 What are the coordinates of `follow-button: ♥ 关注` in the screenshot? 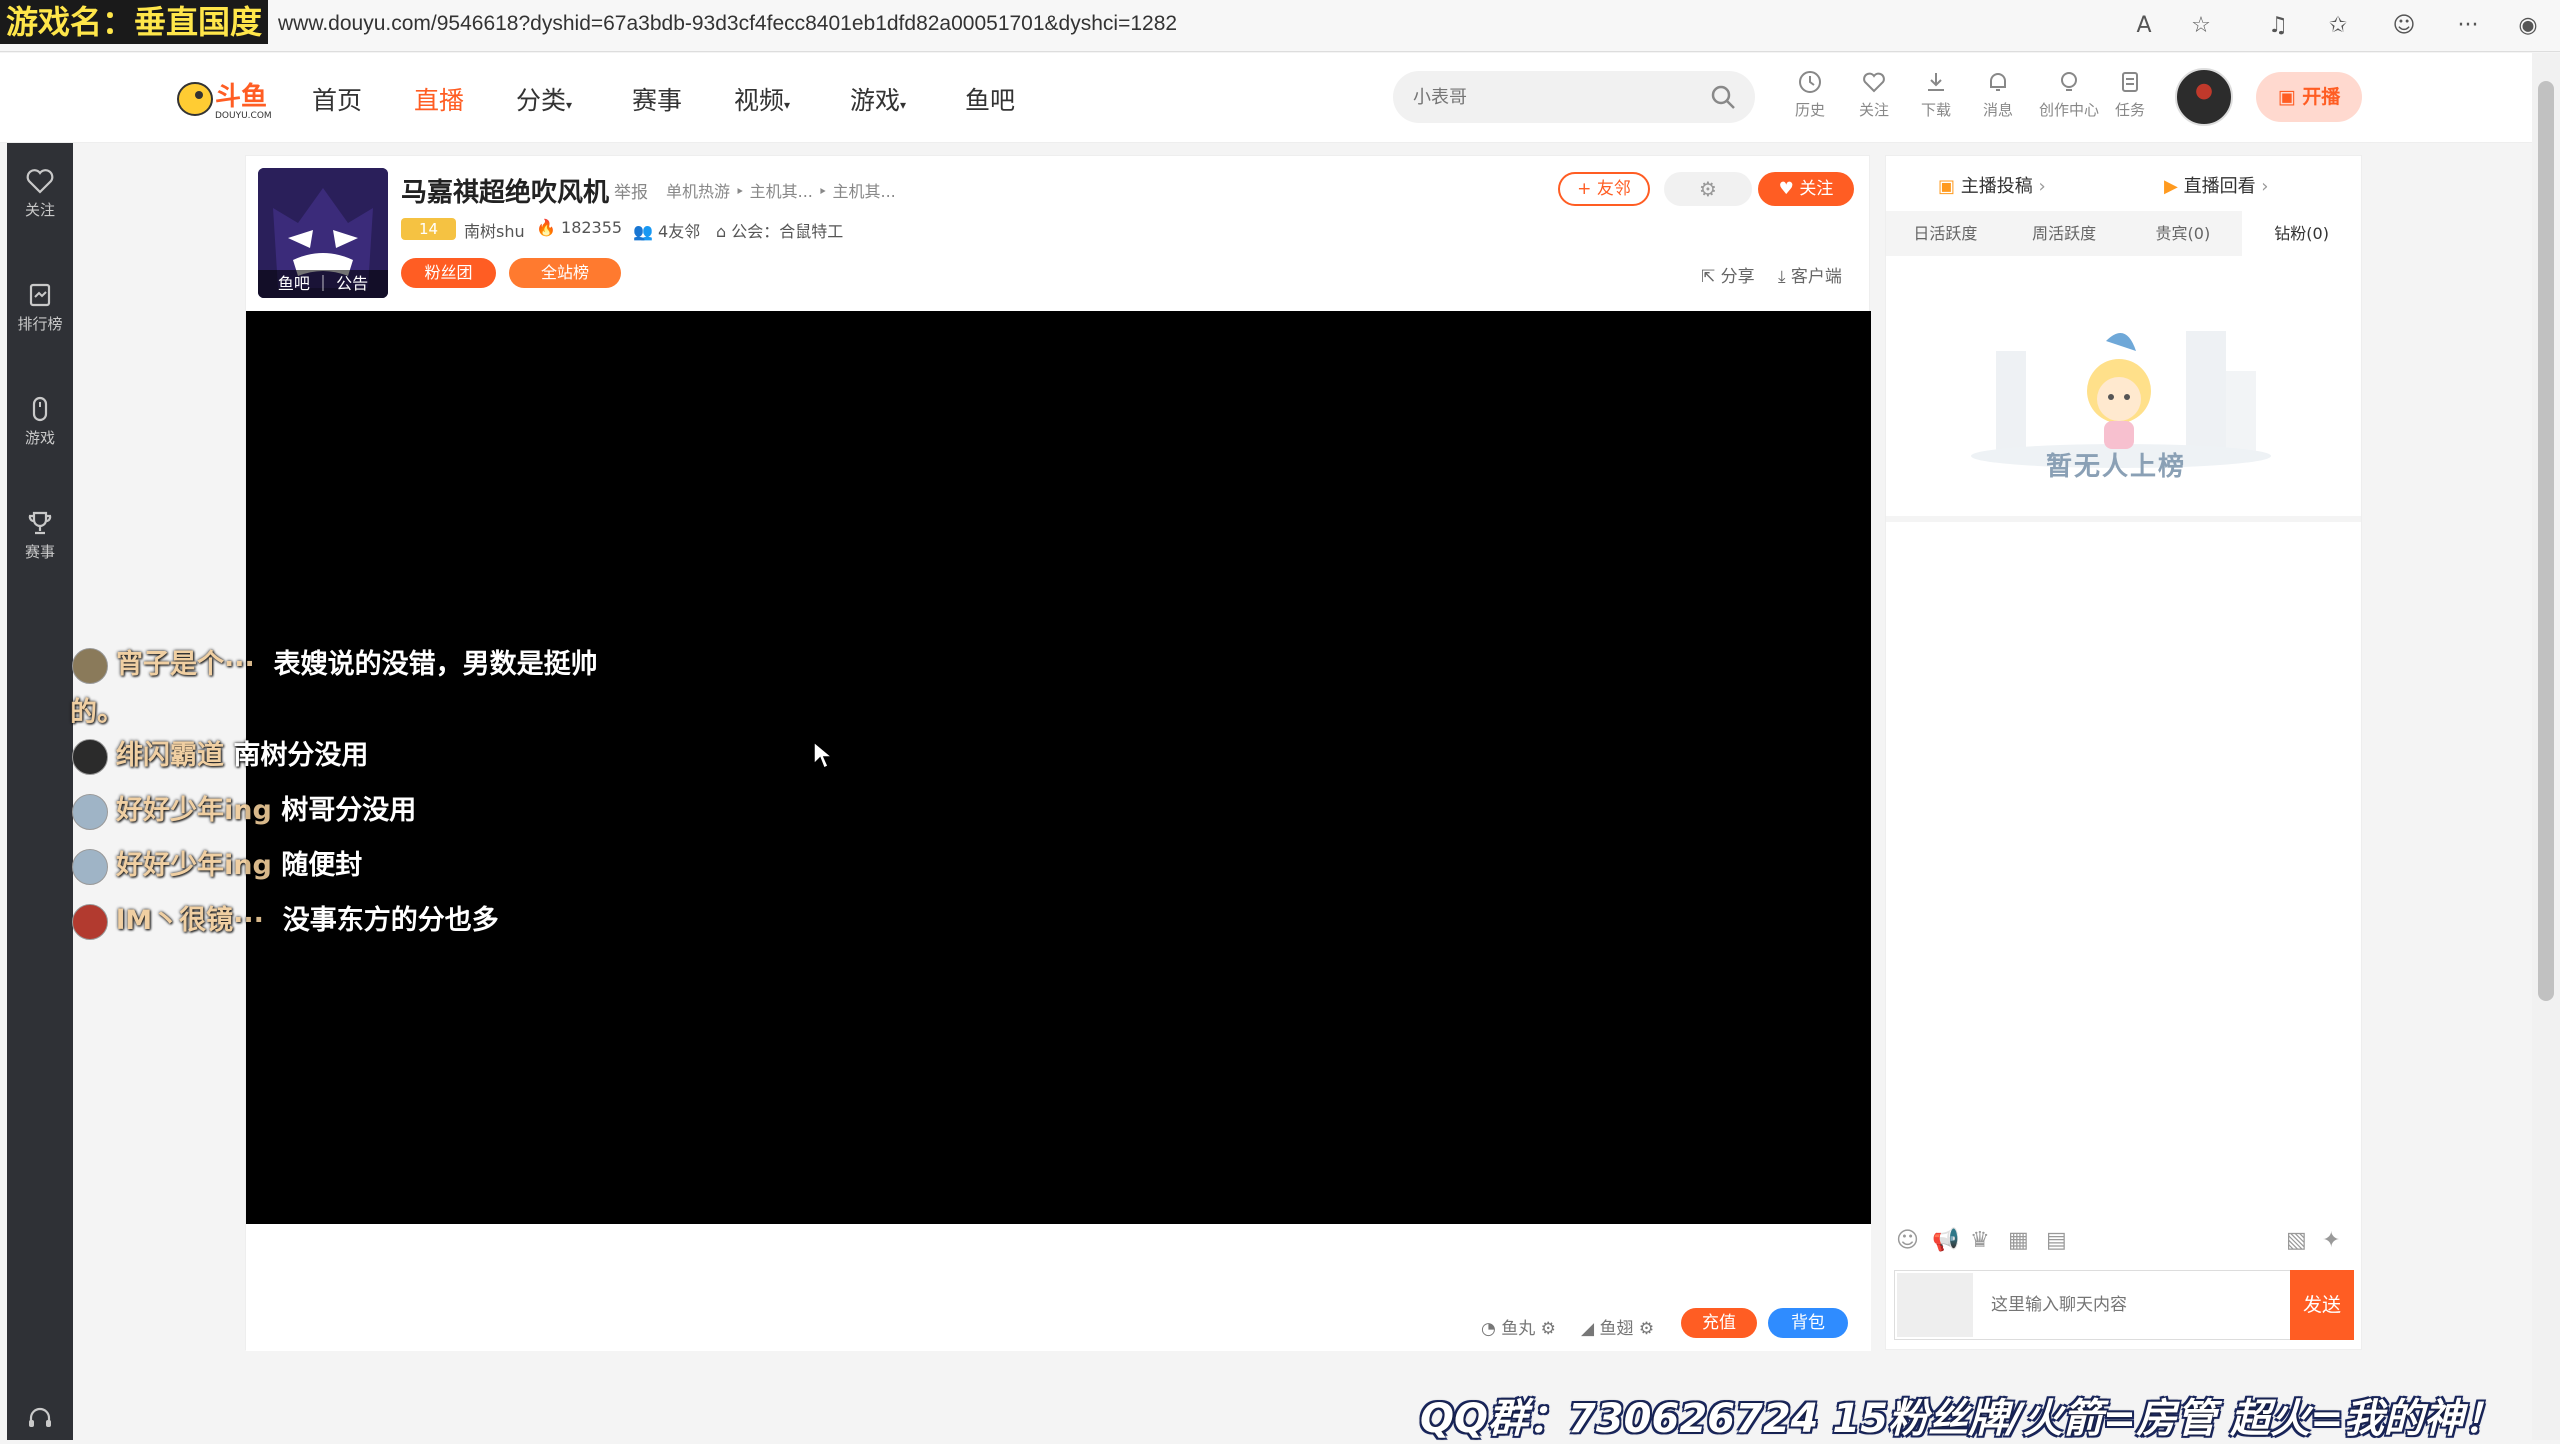 It's located at (1806, 189).